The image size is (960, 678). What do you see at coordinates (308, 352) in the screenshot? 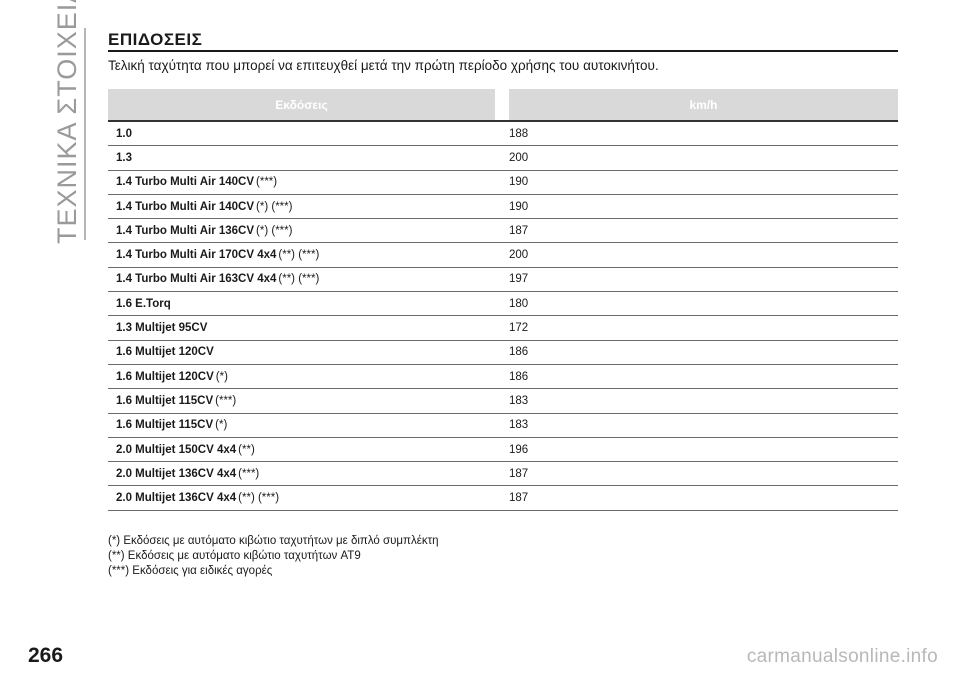
I see `version-cell: 1.6 Multijet 120CV` at bounding box center [308, 352].